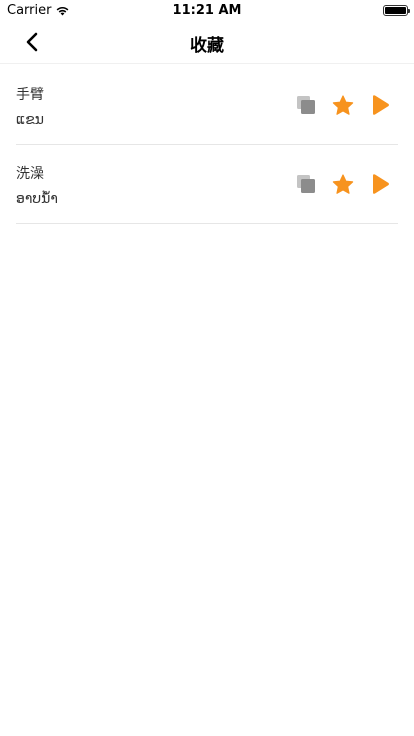 The width and height of the screenshot is (414, 736). I want to click on status-time: 11:21 AM, so click(207, 10).